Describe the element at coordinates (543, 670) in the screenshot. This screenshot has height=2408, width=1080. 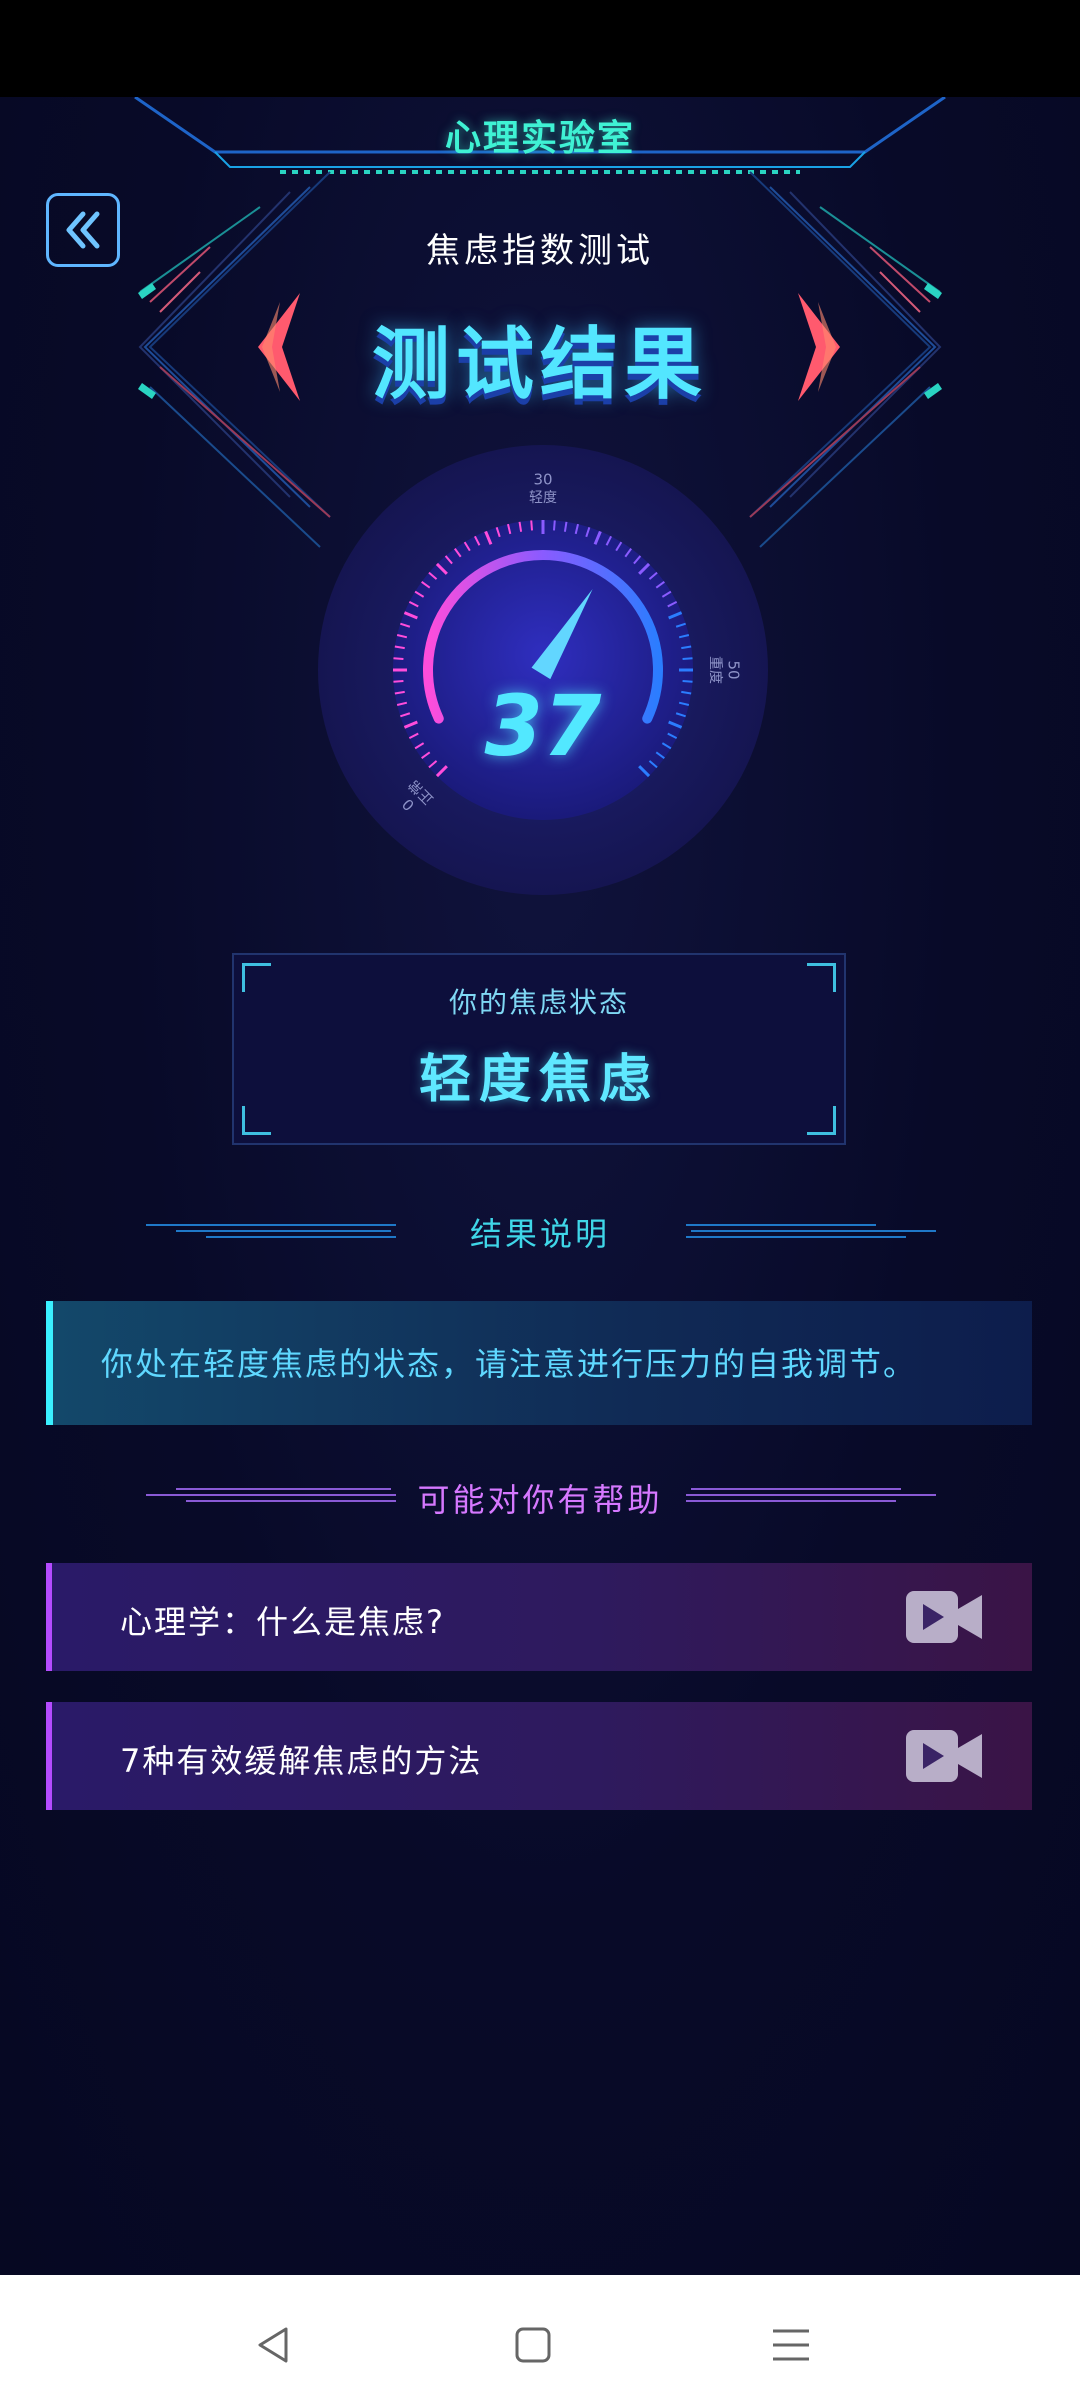
I see `anxiety-gauge: 0正常30轻度50重度` at that location.